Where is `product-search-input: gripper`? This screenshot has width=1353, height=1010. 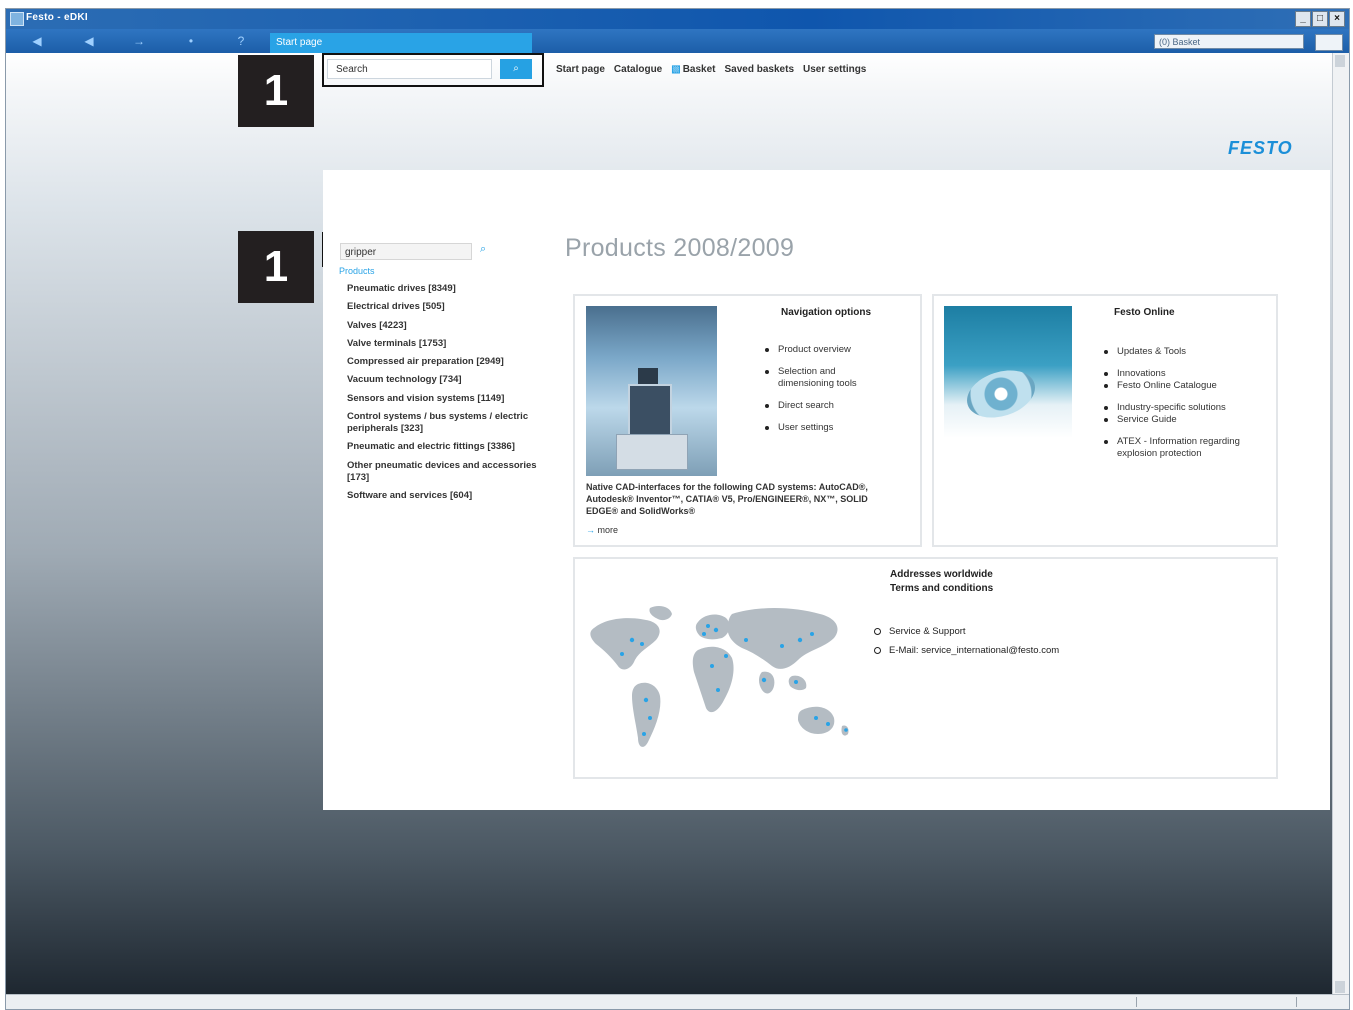 product-search-input: gripper is located at coordinates (406, 251).